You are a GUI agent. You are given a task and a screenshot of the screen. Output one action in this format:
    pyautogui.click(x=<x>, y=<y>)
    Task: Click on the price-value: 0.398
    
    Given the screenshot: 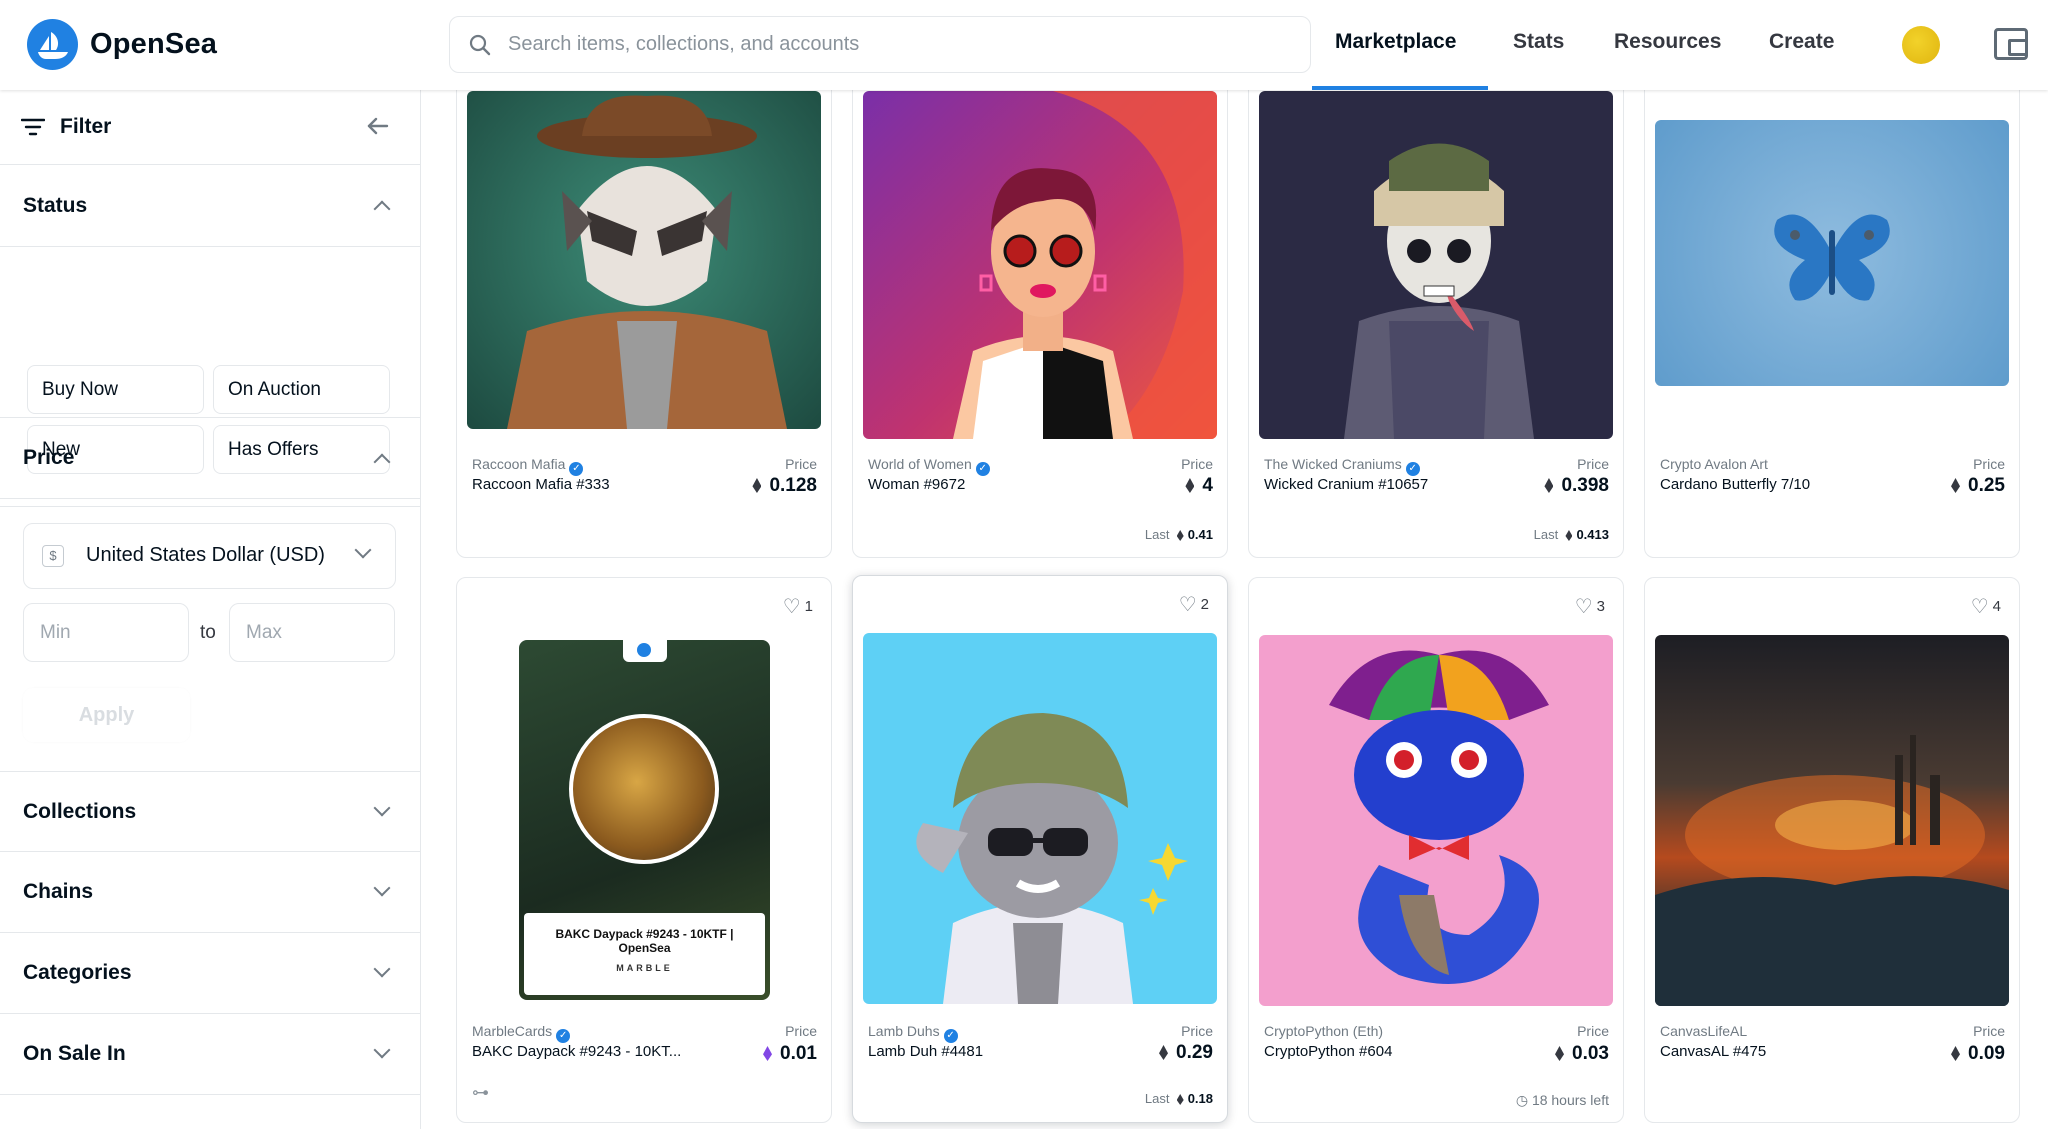 What is the action you would take?
    pyautogui.click(x=1576, y=486)
    